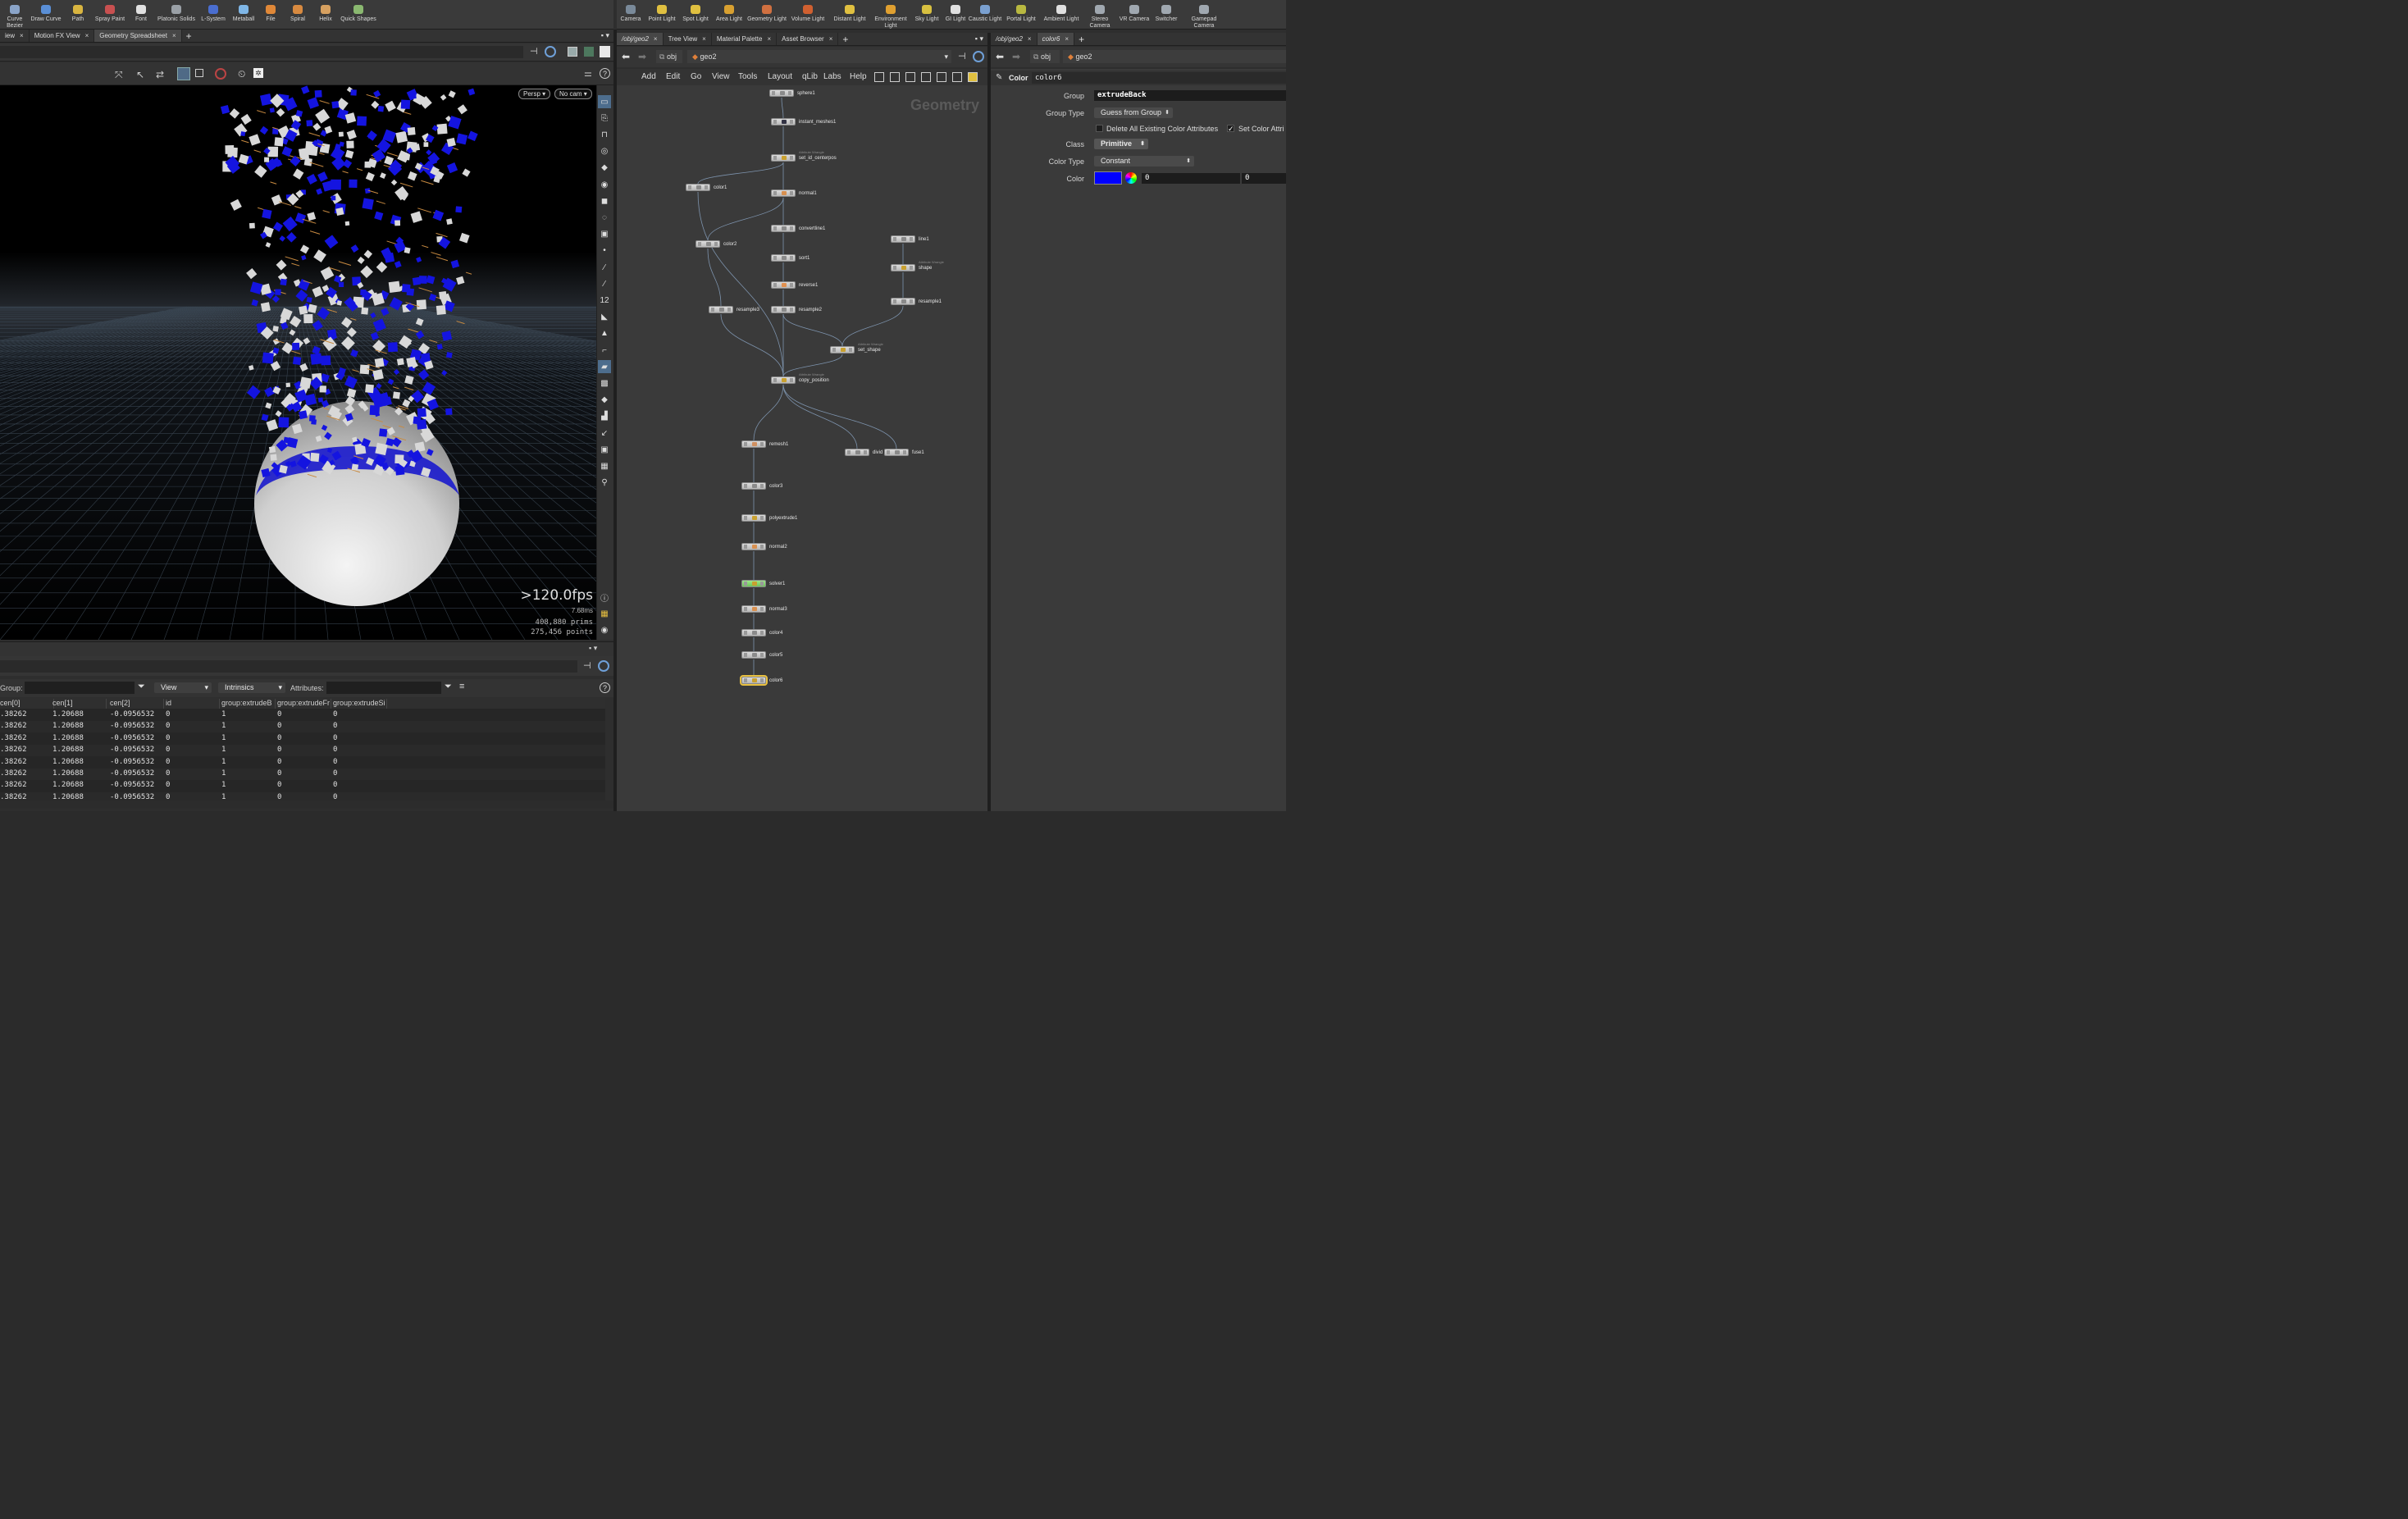 Image resolution: width=2408 pixels, height=1519 pixels. What do you see at coordinates (640, 39) in the screenshot?
I see `tab-network-geo2: /obj/geo2 ×` at bounding box center [640, 39].